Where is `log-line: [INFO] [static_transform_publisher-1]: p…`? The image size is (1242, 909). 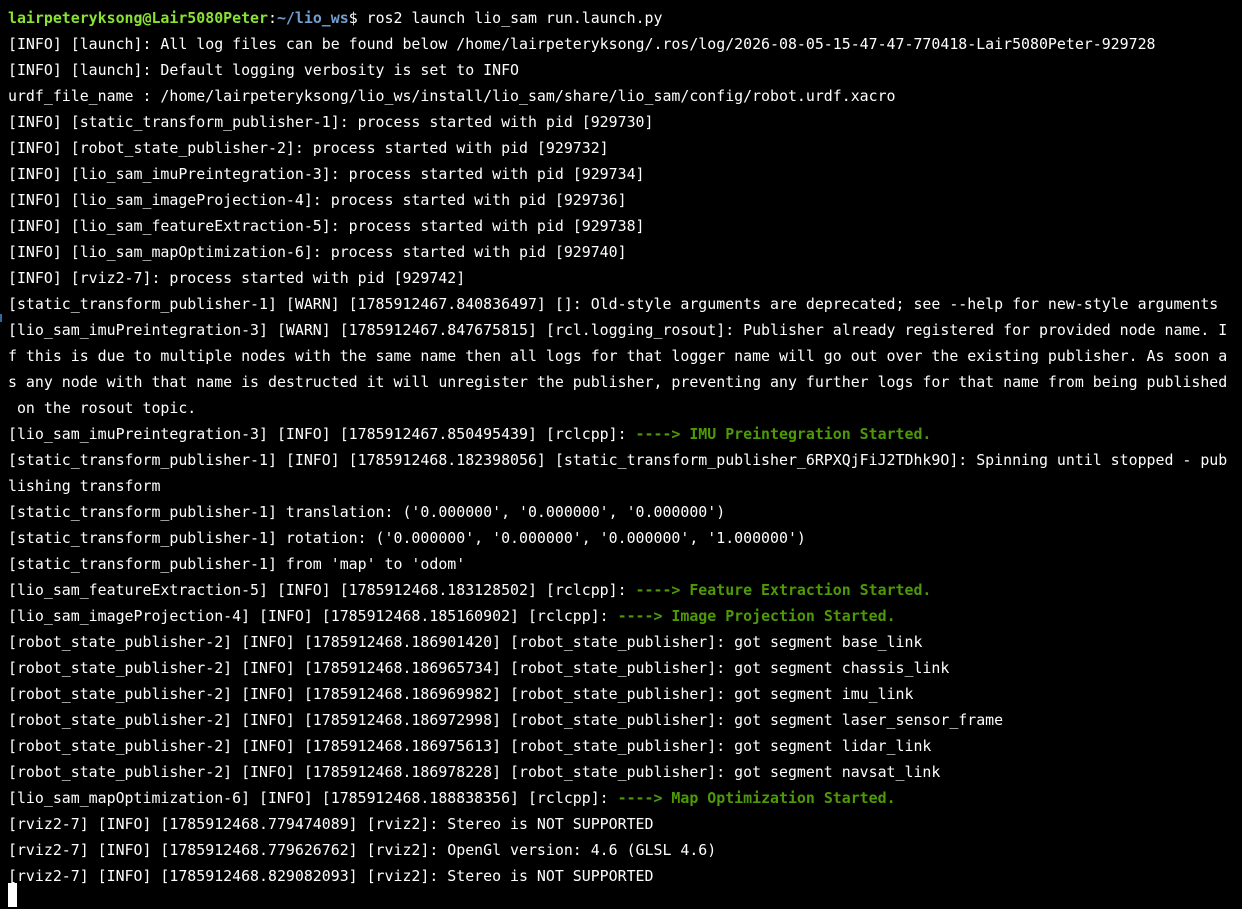
log-line: [INFO] [static_transform_publisher-1]: p… is located at coordinates (331, 122).